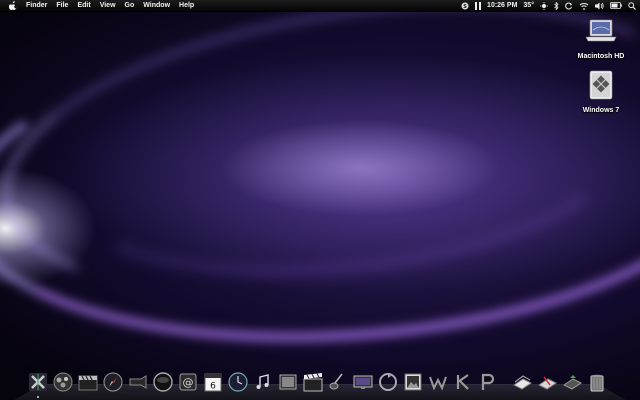 Image resolution: width=640 pixels, height=400 pixels. Describe the element at coordinates (36, 5) in the screenshot. I see `menu-app-finder: Finder` at that location.